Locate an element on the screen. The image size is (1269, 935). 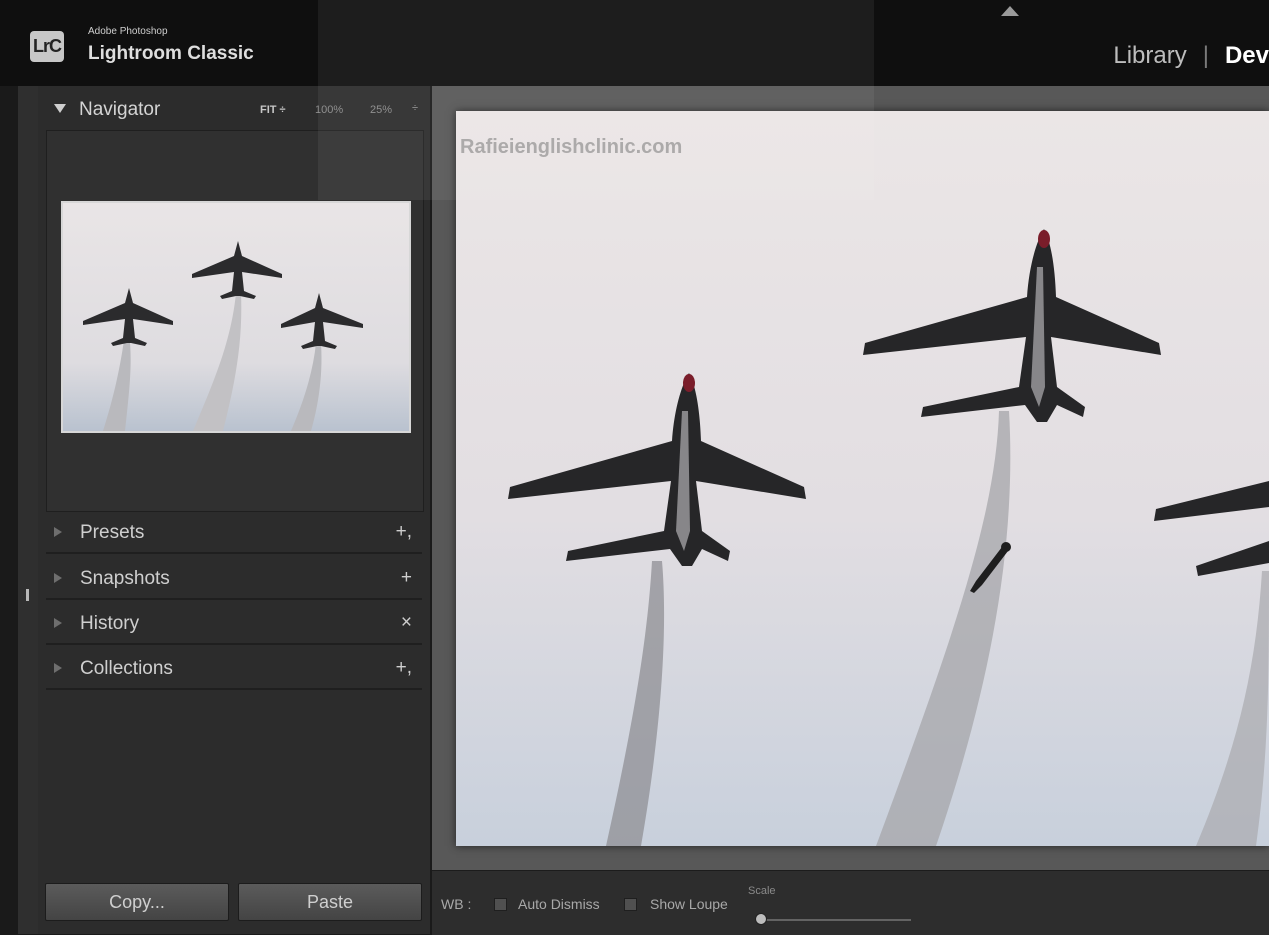
show-loupe-label: Show Loupe is located at coordinates (689, 904).